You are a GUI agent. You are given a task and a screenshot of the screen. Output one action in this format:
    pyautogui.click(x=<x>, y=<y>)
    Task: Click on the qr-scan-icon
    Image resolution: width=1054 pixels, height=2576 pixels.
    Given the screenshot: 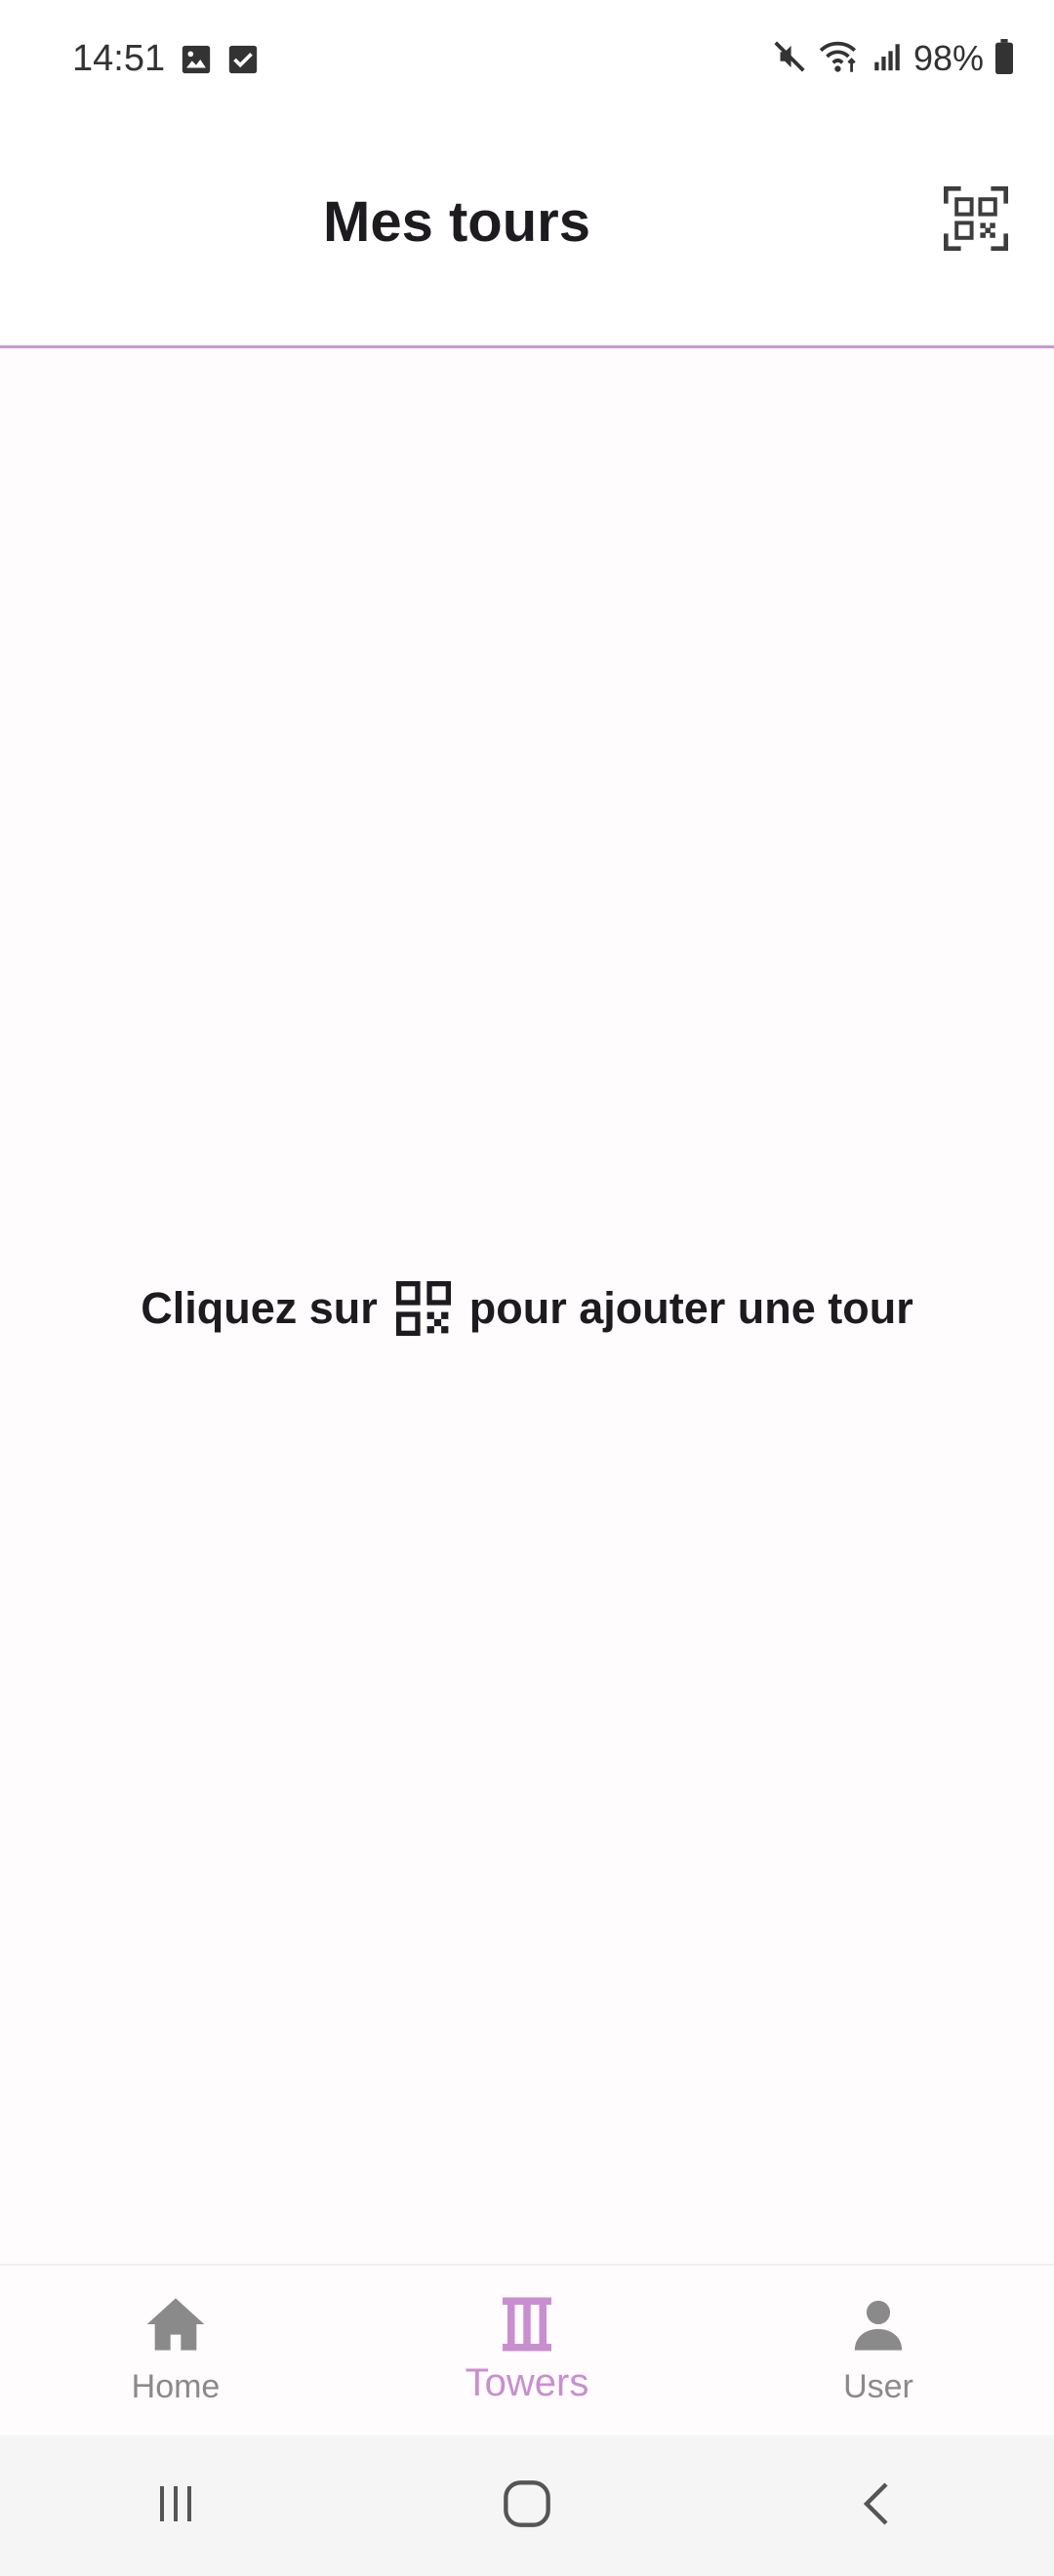 What is the action you would take?
    pyautogui.click(x=976, y=220)
    